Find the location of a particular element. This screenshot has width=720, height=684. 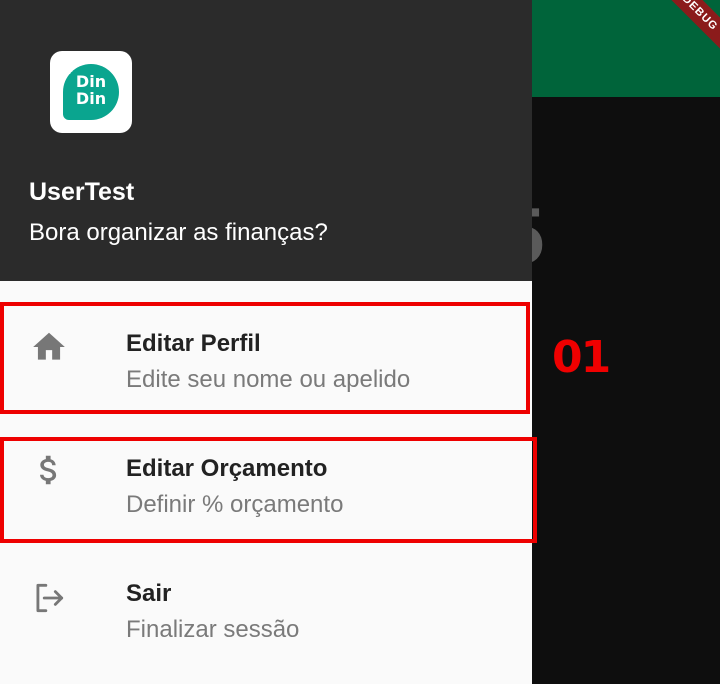

home-icon is located at coordinates (49, 347).